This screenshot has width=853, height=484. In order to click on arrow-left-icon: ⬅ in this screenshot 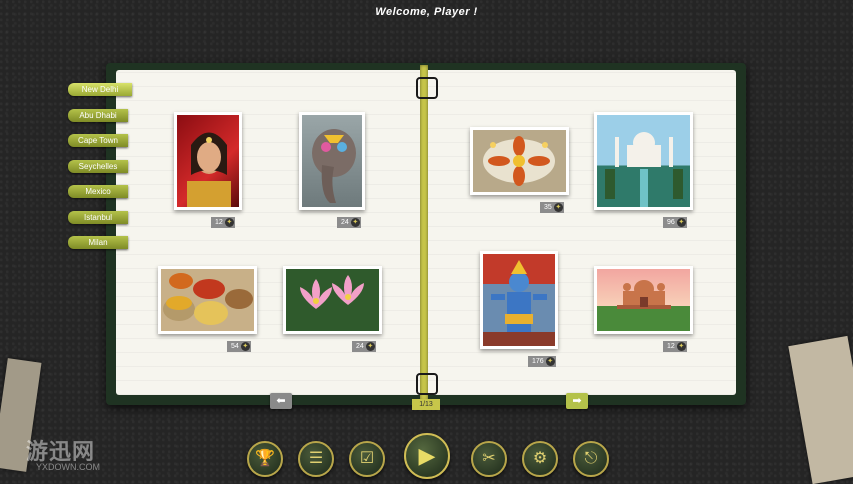, I will do `click(281, 401)`.